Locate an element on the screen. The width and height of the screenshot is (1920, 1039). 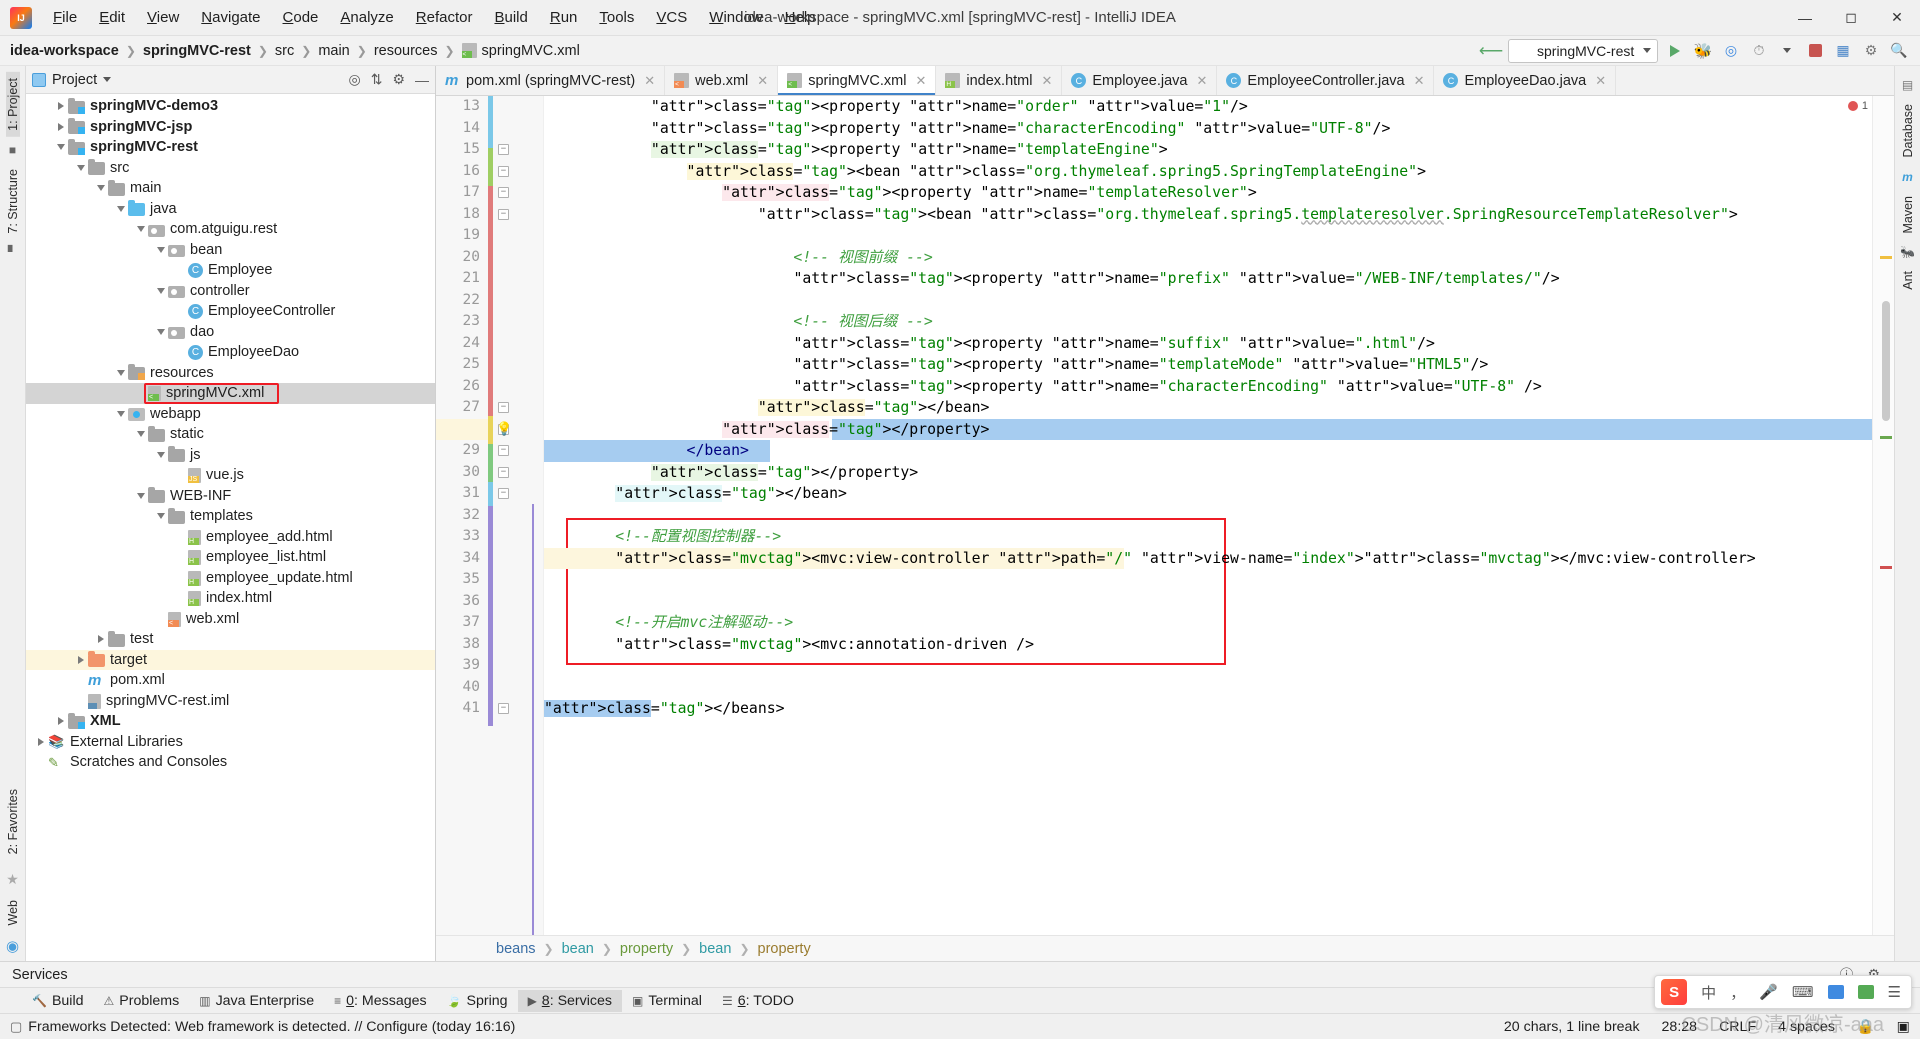
tree-item: Hemployee_add.html is located at coordinates (230, 537).